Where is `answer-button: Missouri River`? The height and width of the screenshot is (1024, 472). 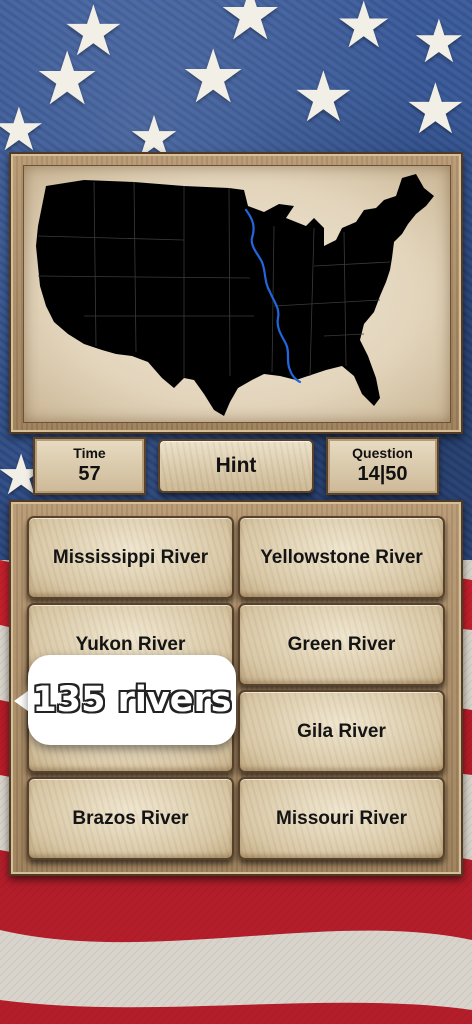
answer-button: Missouri River is located at coordinates (341, 818).